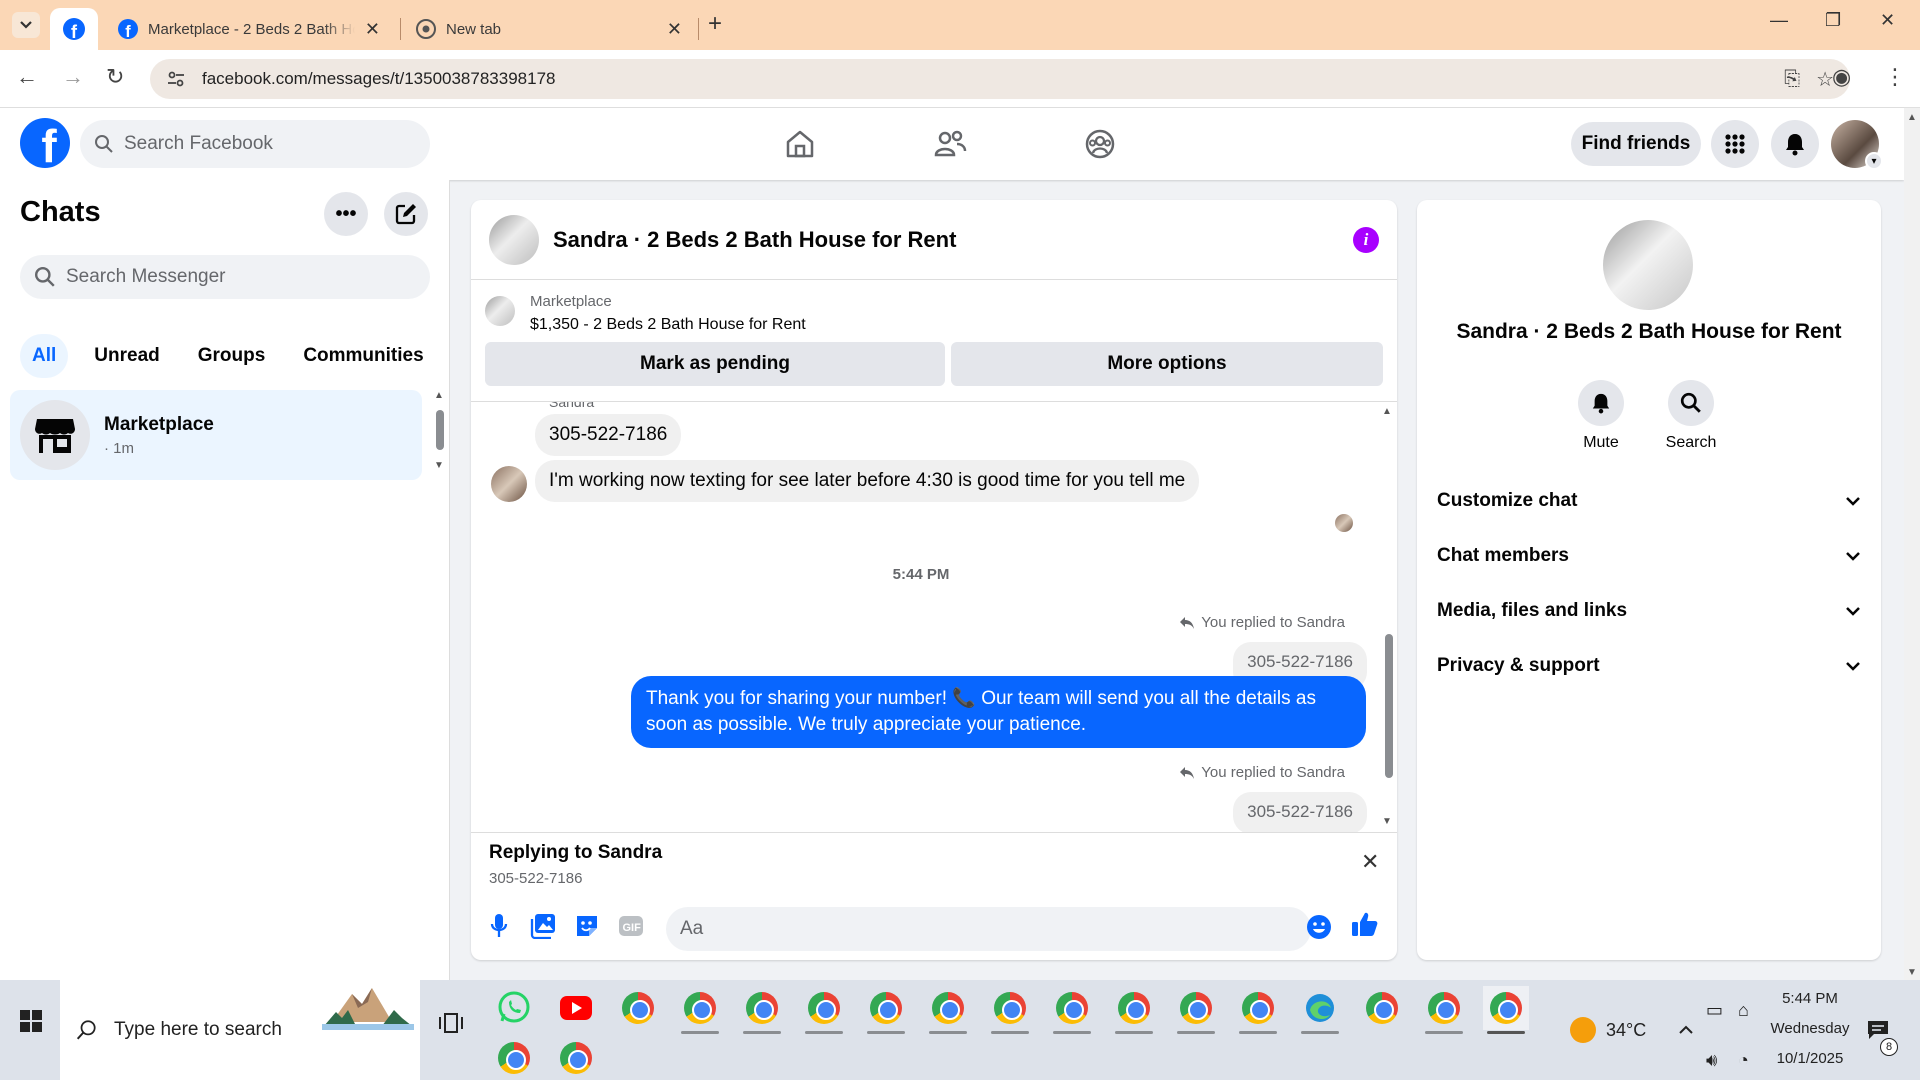 Image resolution: width=1920 pixels, height=1080 pixels. What do you see at coordinates (255, 144) in the screenshot?
I see `facebook-search-input: Search Facebook` at bounding box center [255, 144].